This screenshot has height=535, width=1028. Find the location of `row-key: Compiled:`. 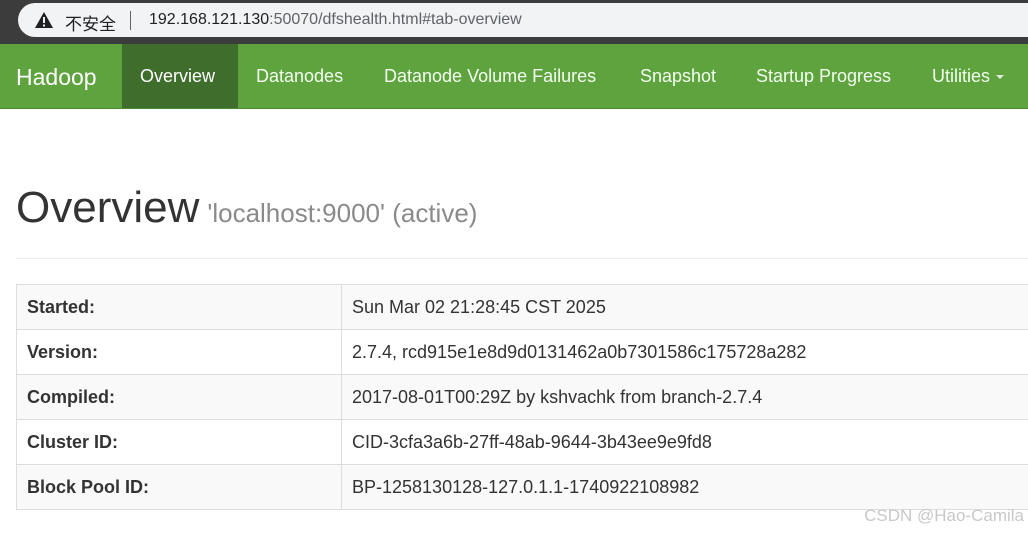

row-key: Compiled: is located at coordinates (179, 397).